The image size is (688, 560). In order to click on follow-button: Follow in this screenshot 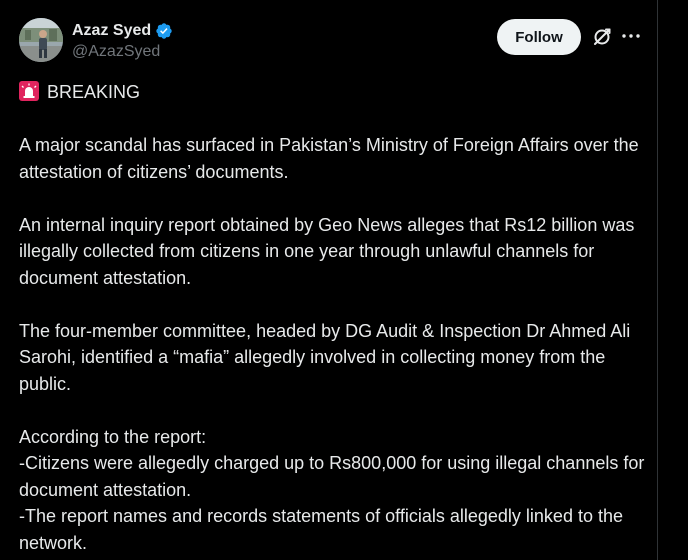, I will do `click(539, 37)`.